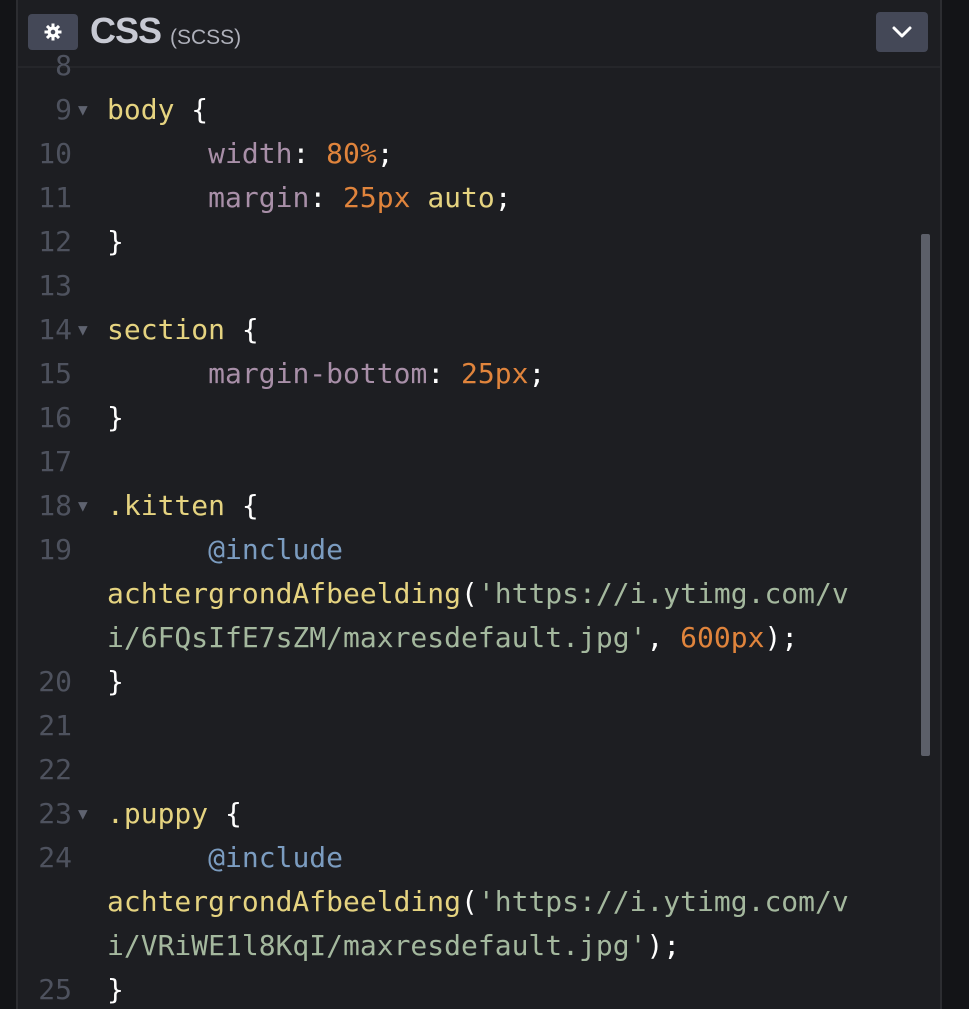 Image resolution: width=969 pixels, height=1009 pixels. Describe the element at coordinates (351, 153) in the screenshot. I see `value: 80%` at that location.